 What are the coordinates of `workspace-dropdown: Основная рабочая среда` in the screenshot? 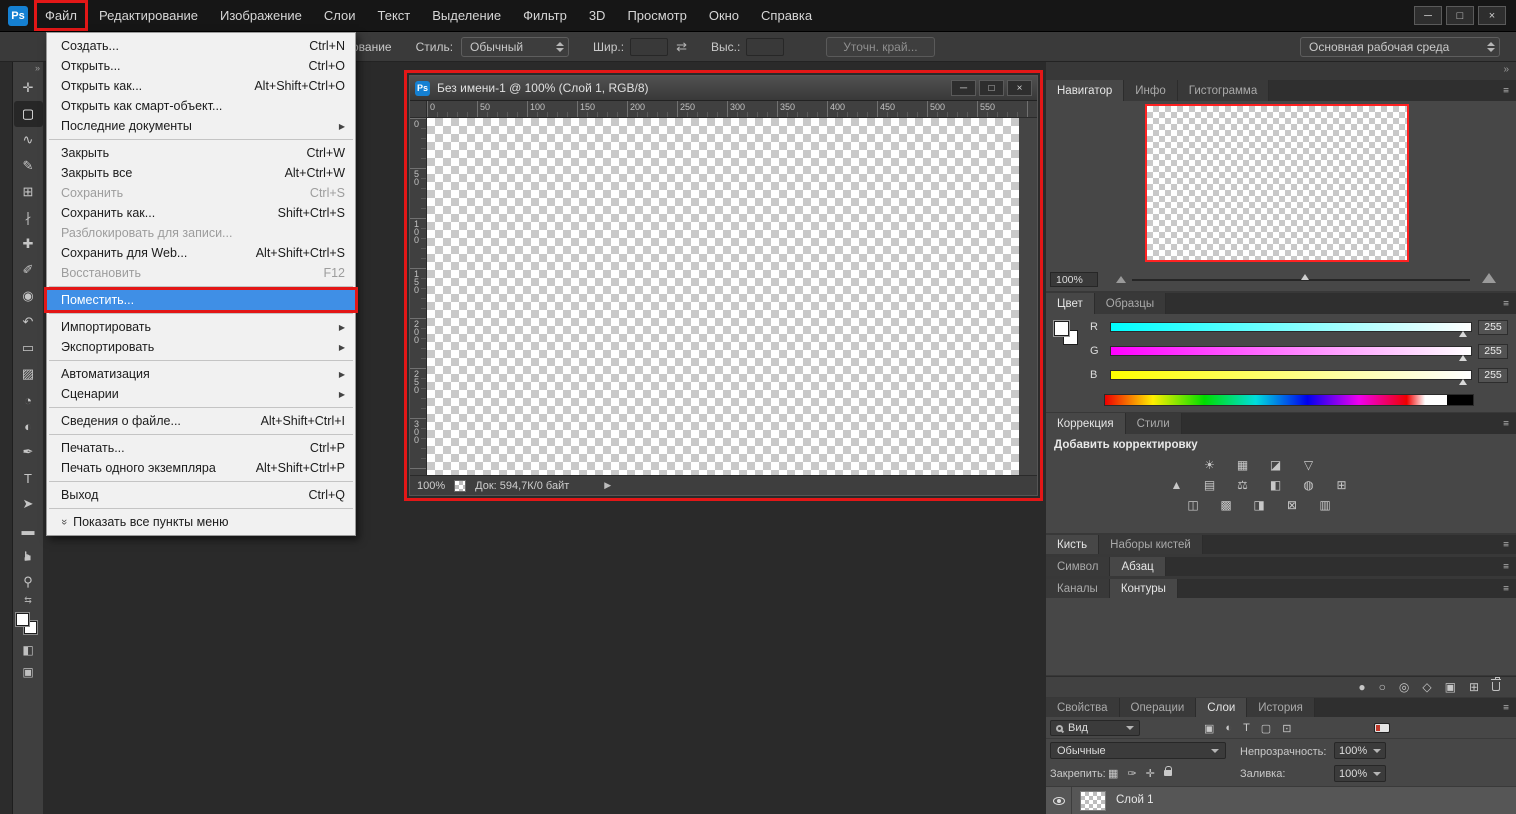 It's located at (1400, 46).